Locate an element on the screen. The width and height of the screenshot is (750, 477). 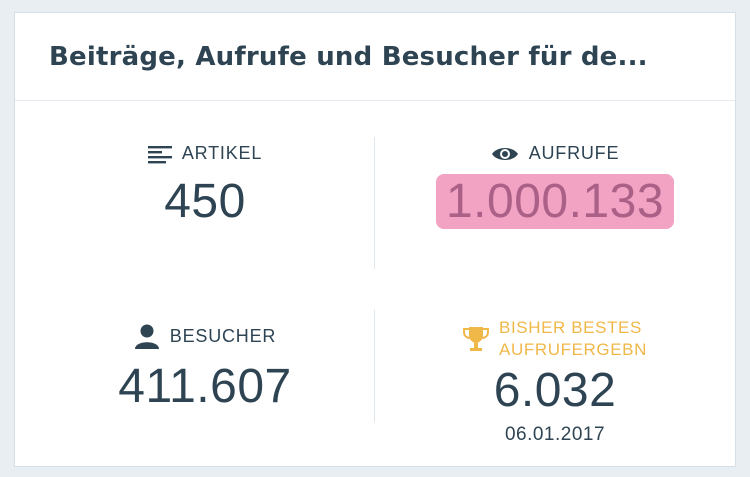
stat-best-value: 6.032 is located at coordinates (555, 390).